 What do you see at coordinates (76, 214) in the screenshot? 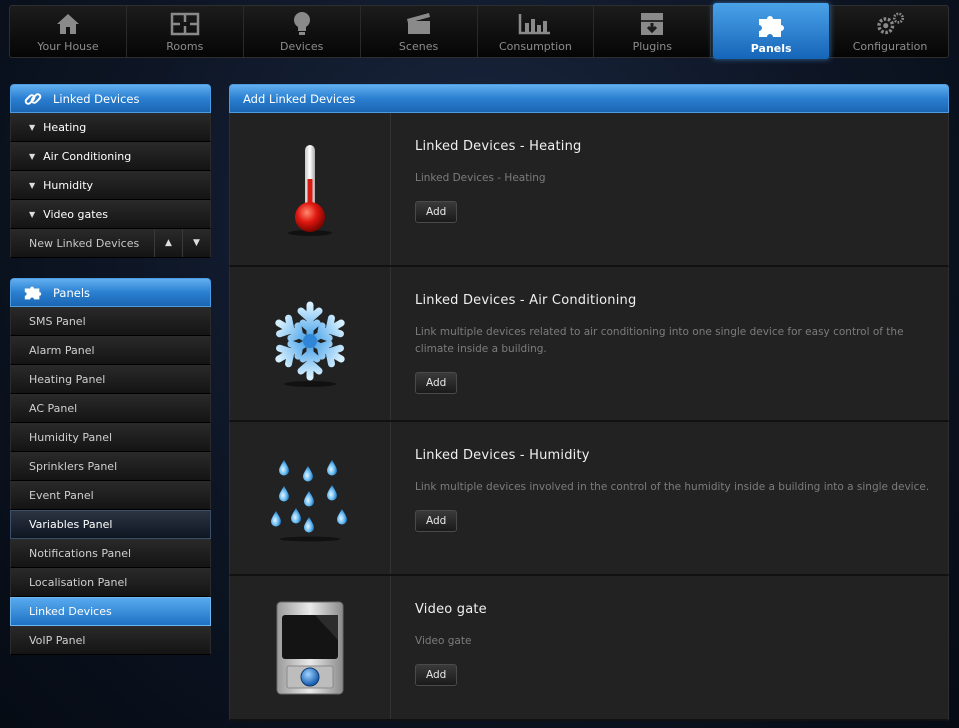
I see `linked-item-label: Video gates` at bounding box center [76, 214].